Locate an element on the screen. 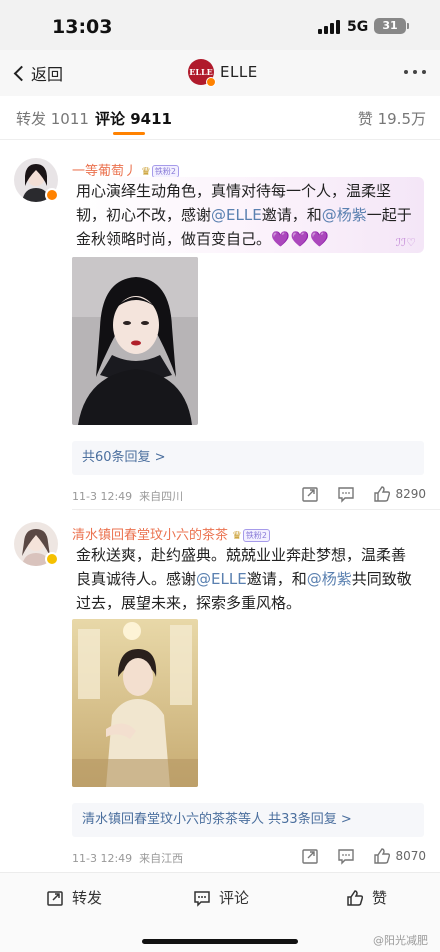  tab-repost: 转发 1011 is located at coordinates (52, 118).